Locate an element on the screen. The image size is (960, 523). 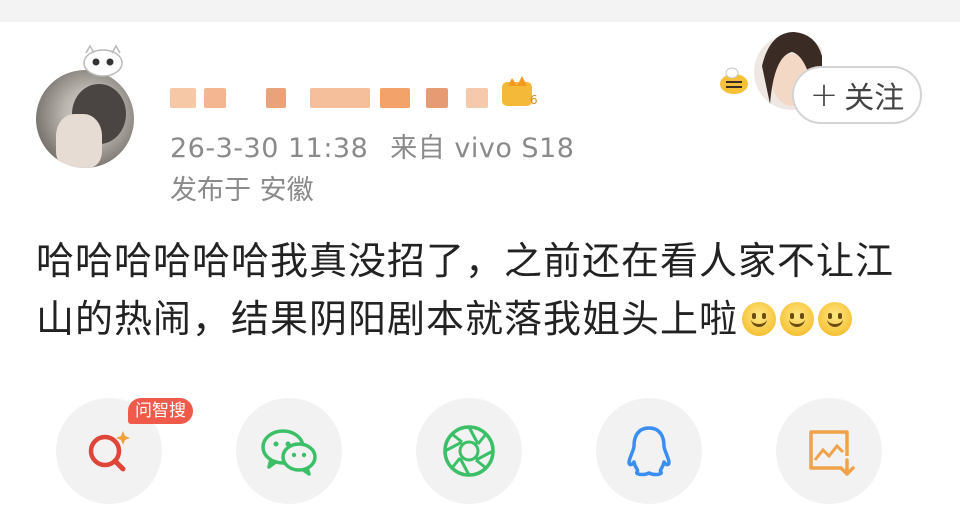
aperture-icon is located at coordinates (469, 451).